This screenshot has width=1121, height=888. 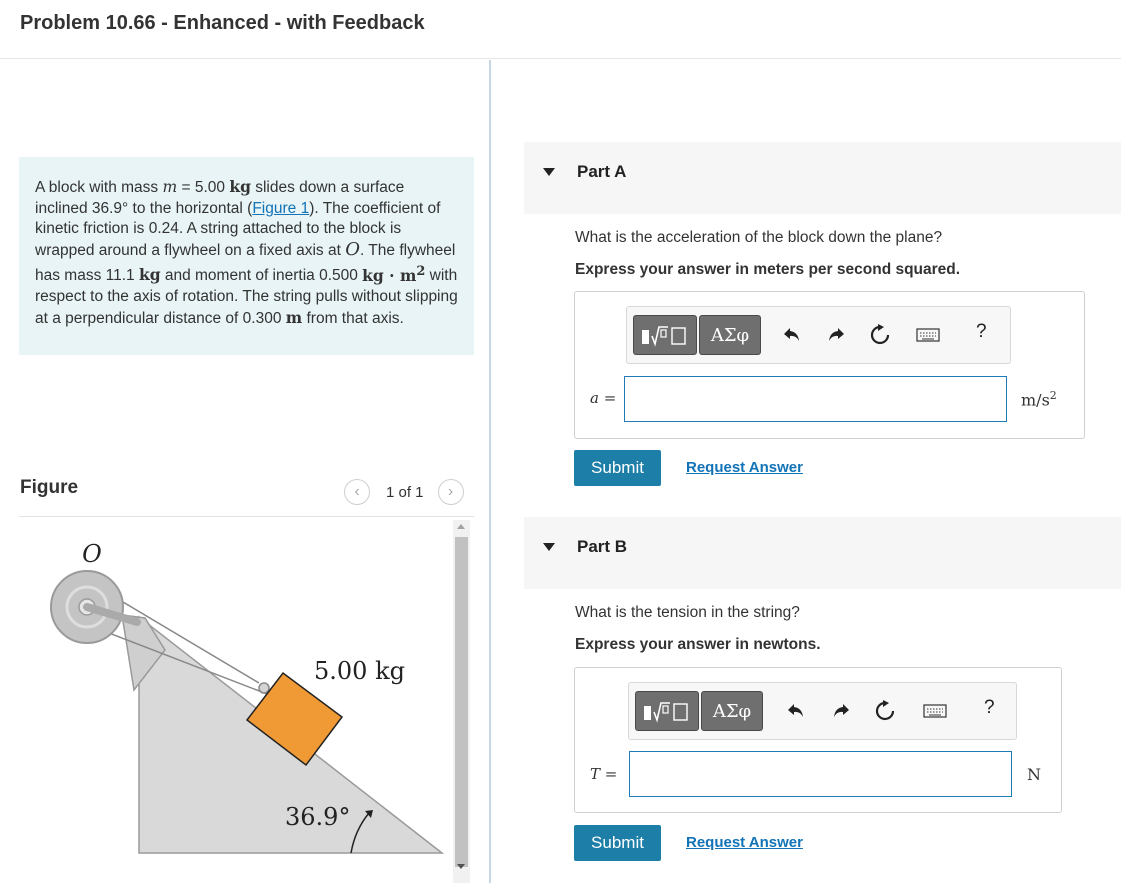 I want to click on part-b-title: Part B, so click(x=602, y=546).